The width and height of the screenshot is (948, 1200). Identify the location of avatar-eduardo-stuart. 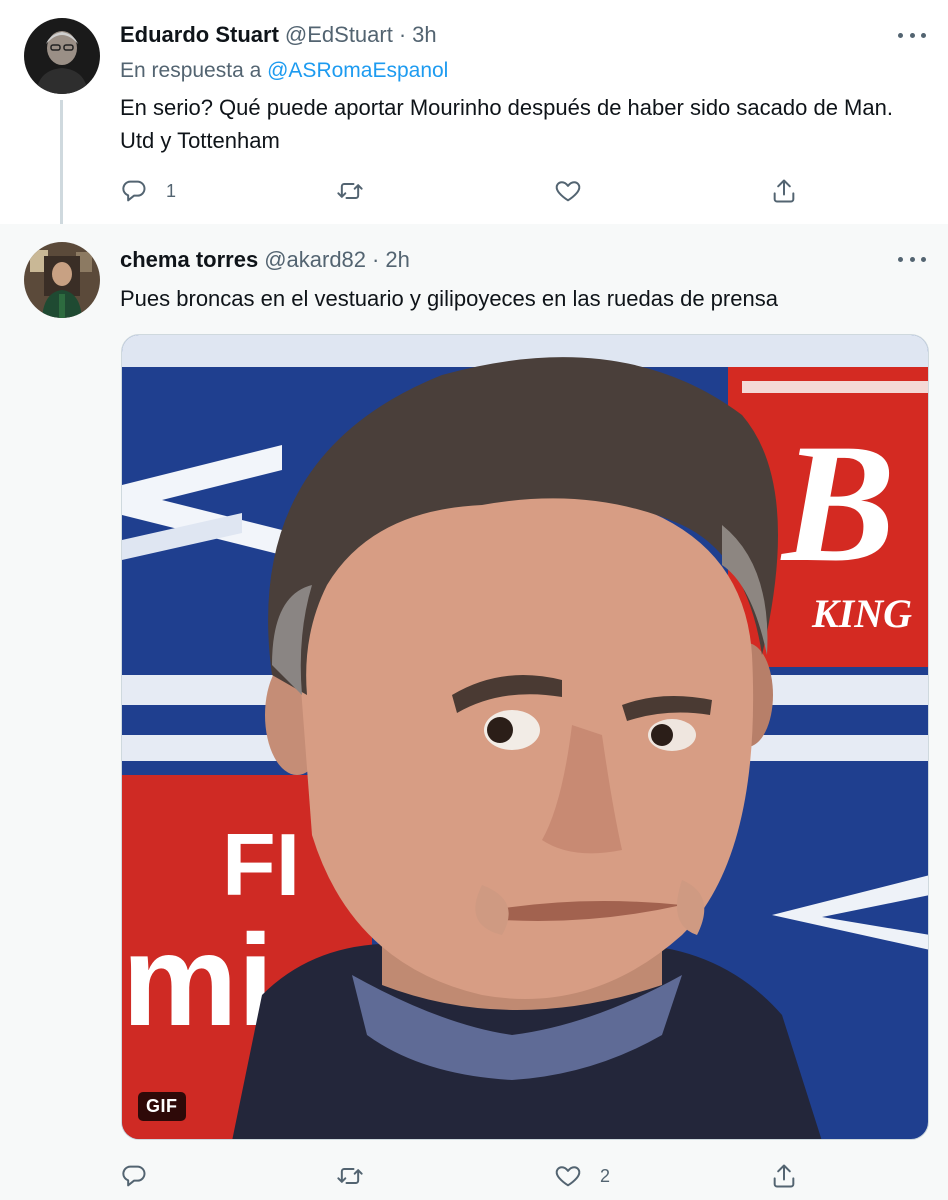
(62, 56).